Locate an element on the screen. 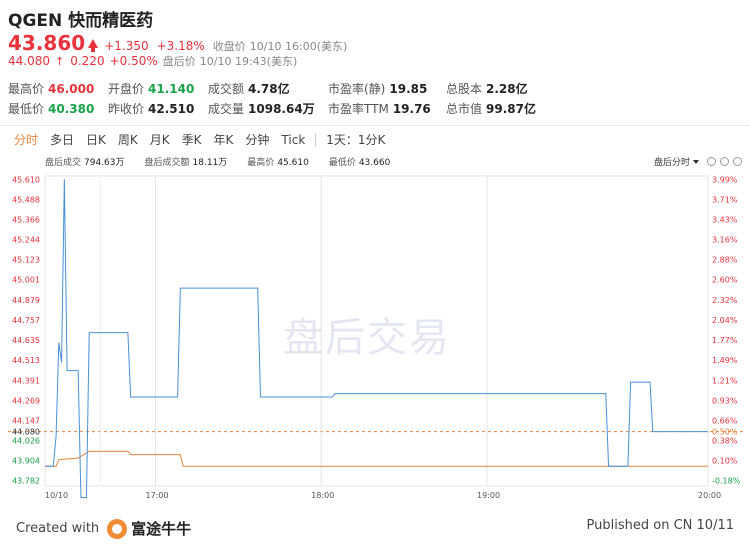 Image resolution: width=750 pixels, height=546 pixels. watermark: 盘后交易 is located at coordinates (367, 338).